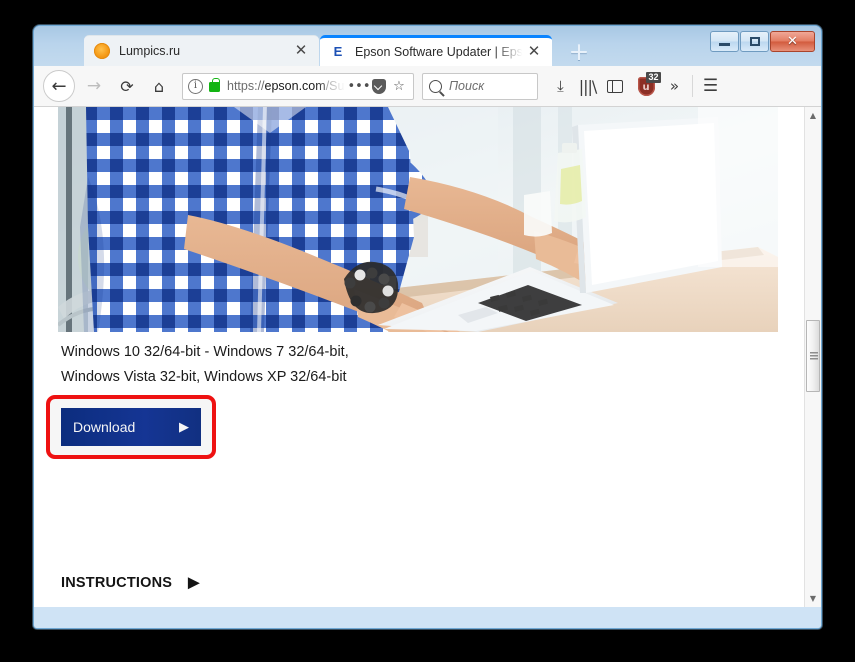  Describe the element at coordinates (792, 41) in the screenshot. I see `close-window-button: ✕` at that location.